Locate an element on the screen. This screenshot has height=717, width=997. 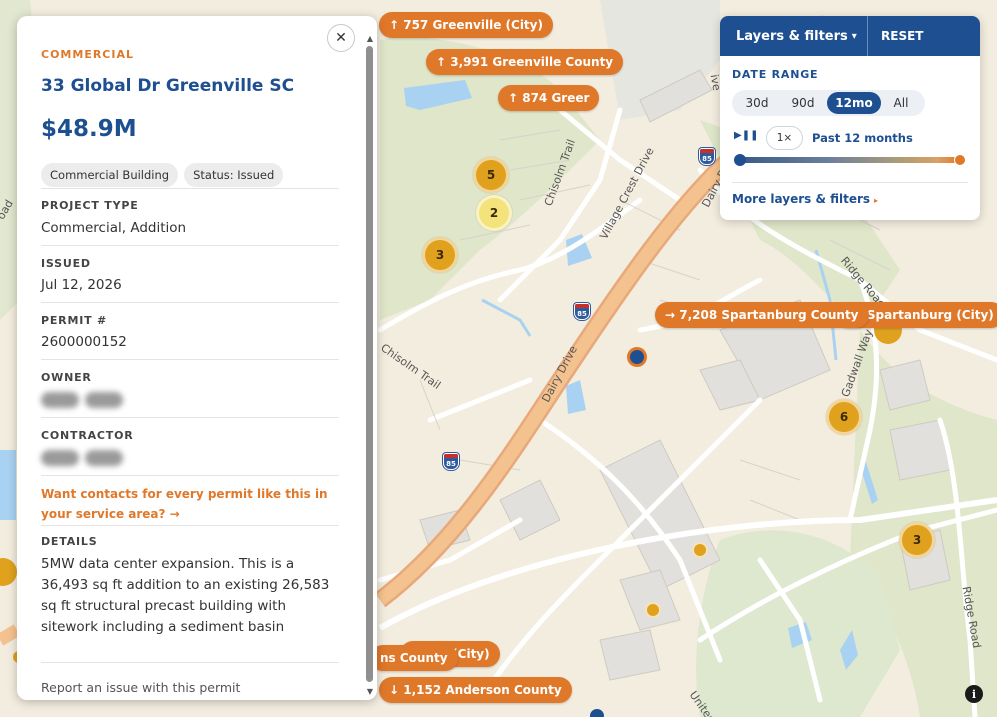
region-pill-greenville-city: ↑ 757 Greenville (City) is located at coordinates (466, 25).